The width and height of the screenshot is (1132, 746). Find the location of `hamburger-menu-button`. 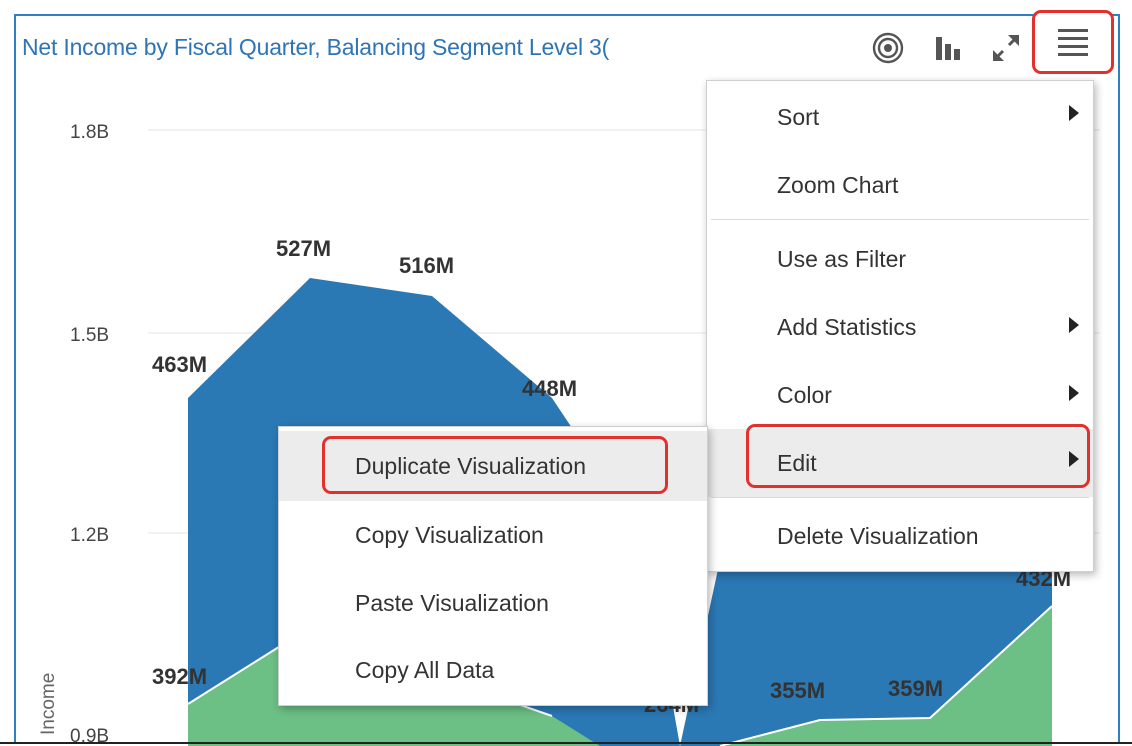

hamburger-menu-button is located at coordinates (1073, 42).